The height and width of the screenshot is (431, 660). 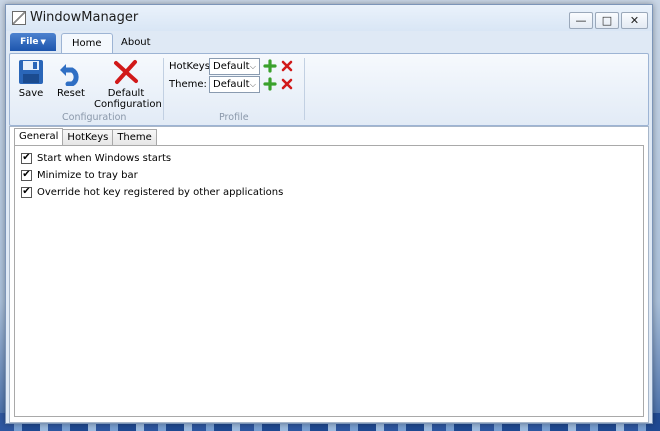 I want to click on default-configuration-button: Default Configuration, so click(x=128, y=84).